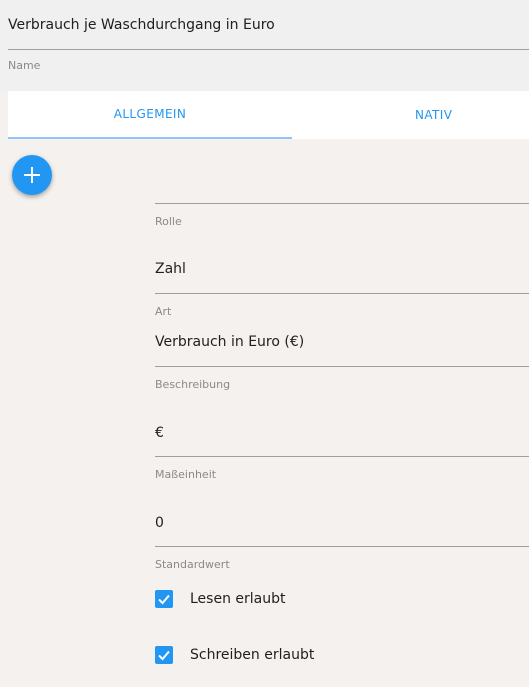 The width and height of the screenshot is (529, 687). I want to click on name-input-underline, so click(268, 49).